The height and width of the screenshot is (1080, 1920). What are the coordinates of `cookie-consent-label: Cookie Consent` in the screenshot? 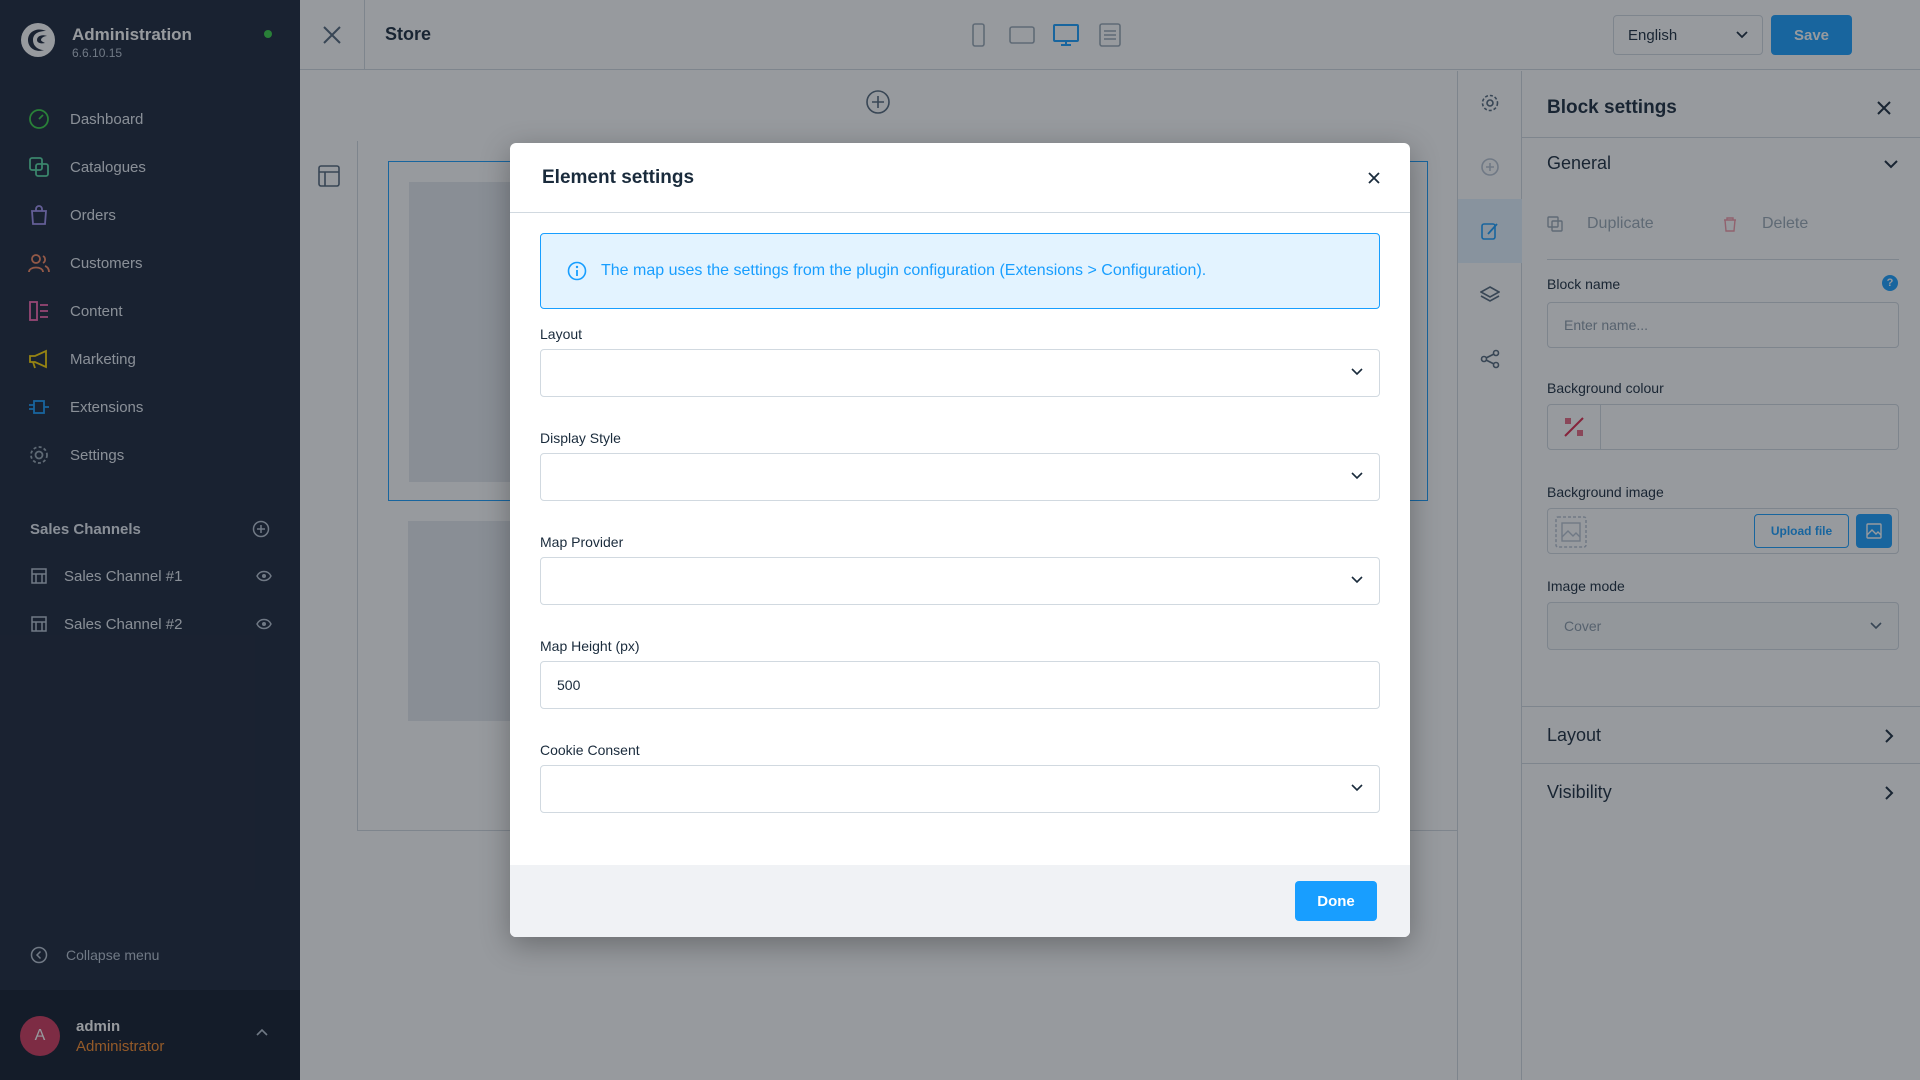 It's located at (590, 750).